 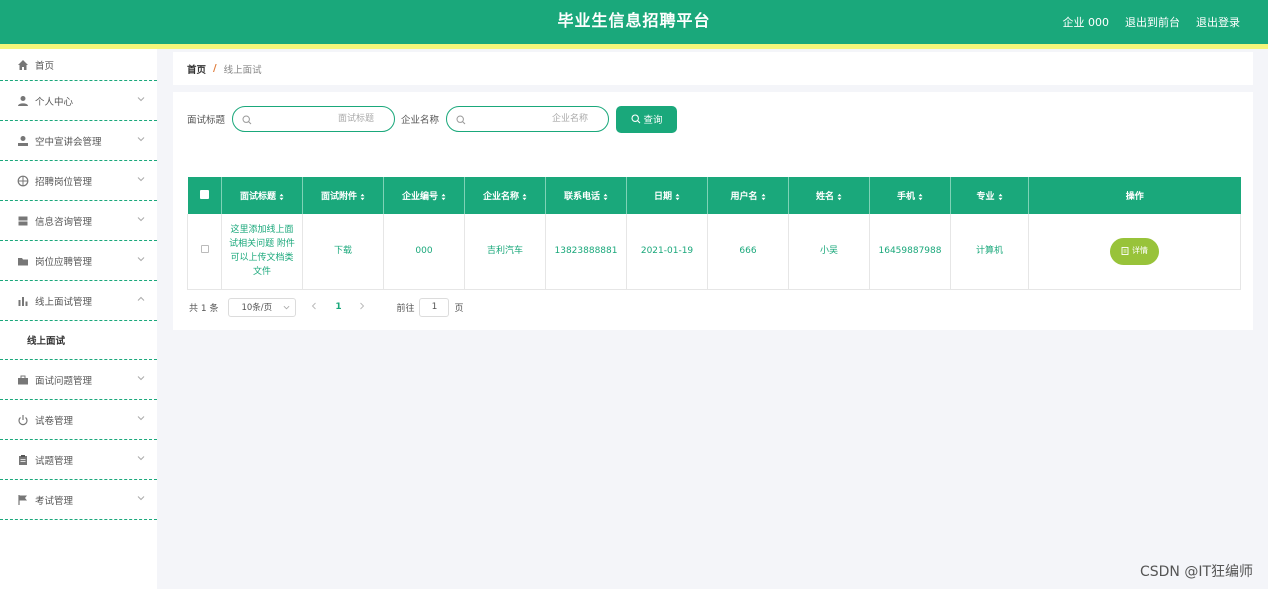 I want to click on front-link: 退出到前台, so click(x=1152, y=22).